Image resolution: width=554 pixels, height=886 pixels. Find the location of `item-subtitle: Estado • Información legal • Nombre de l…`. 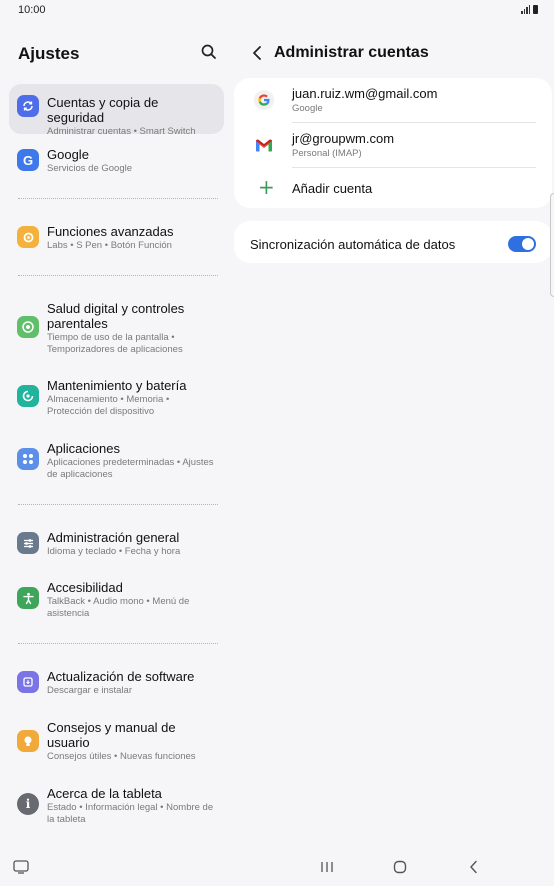

item-subtitle: Estado • Información legal • Nombre de l… is located at coordinates (130, 813).